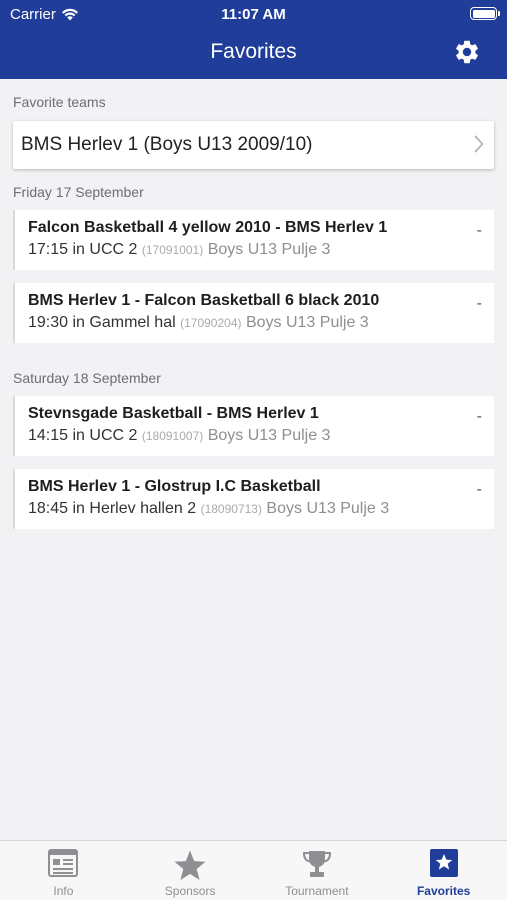 This screenshot has width=507, height=900. I want to click on favorite-teams-label: Favorite teams, so click(59, 102).